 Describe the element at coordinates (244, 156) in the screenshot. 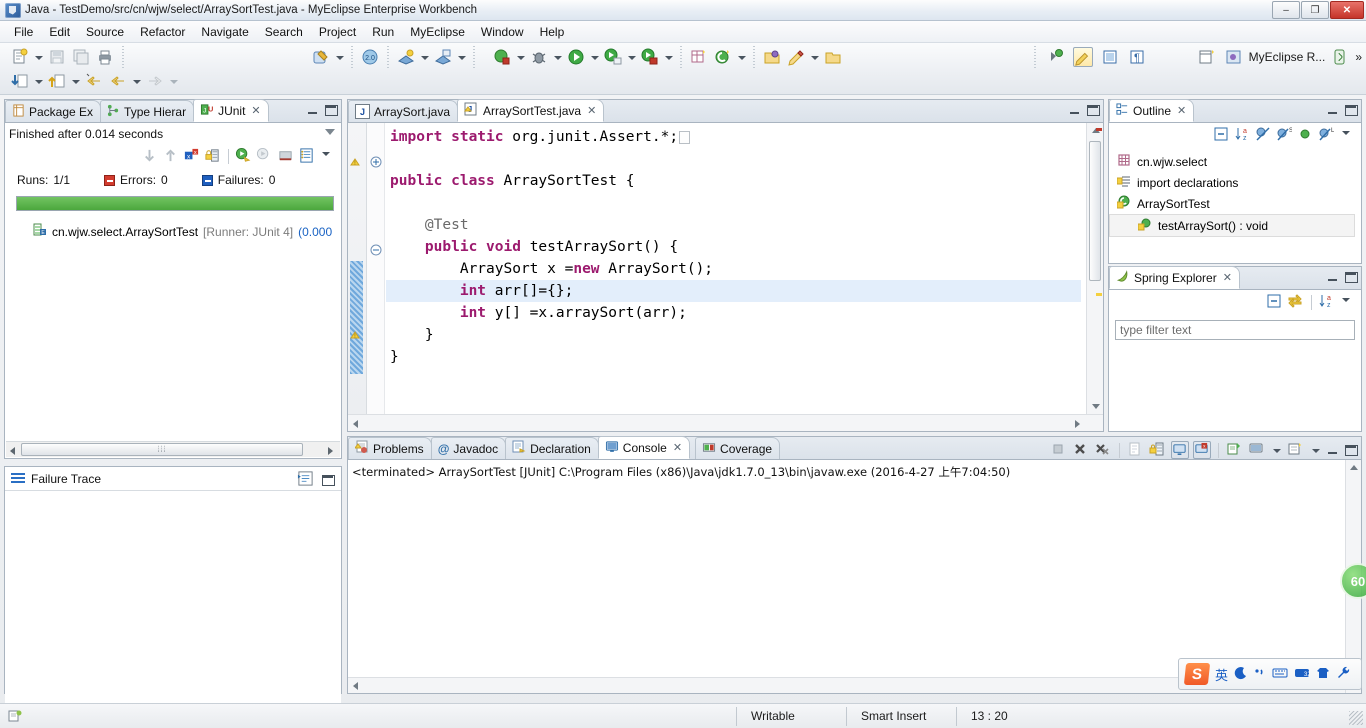

I see `rerun-test-icon` at that location.